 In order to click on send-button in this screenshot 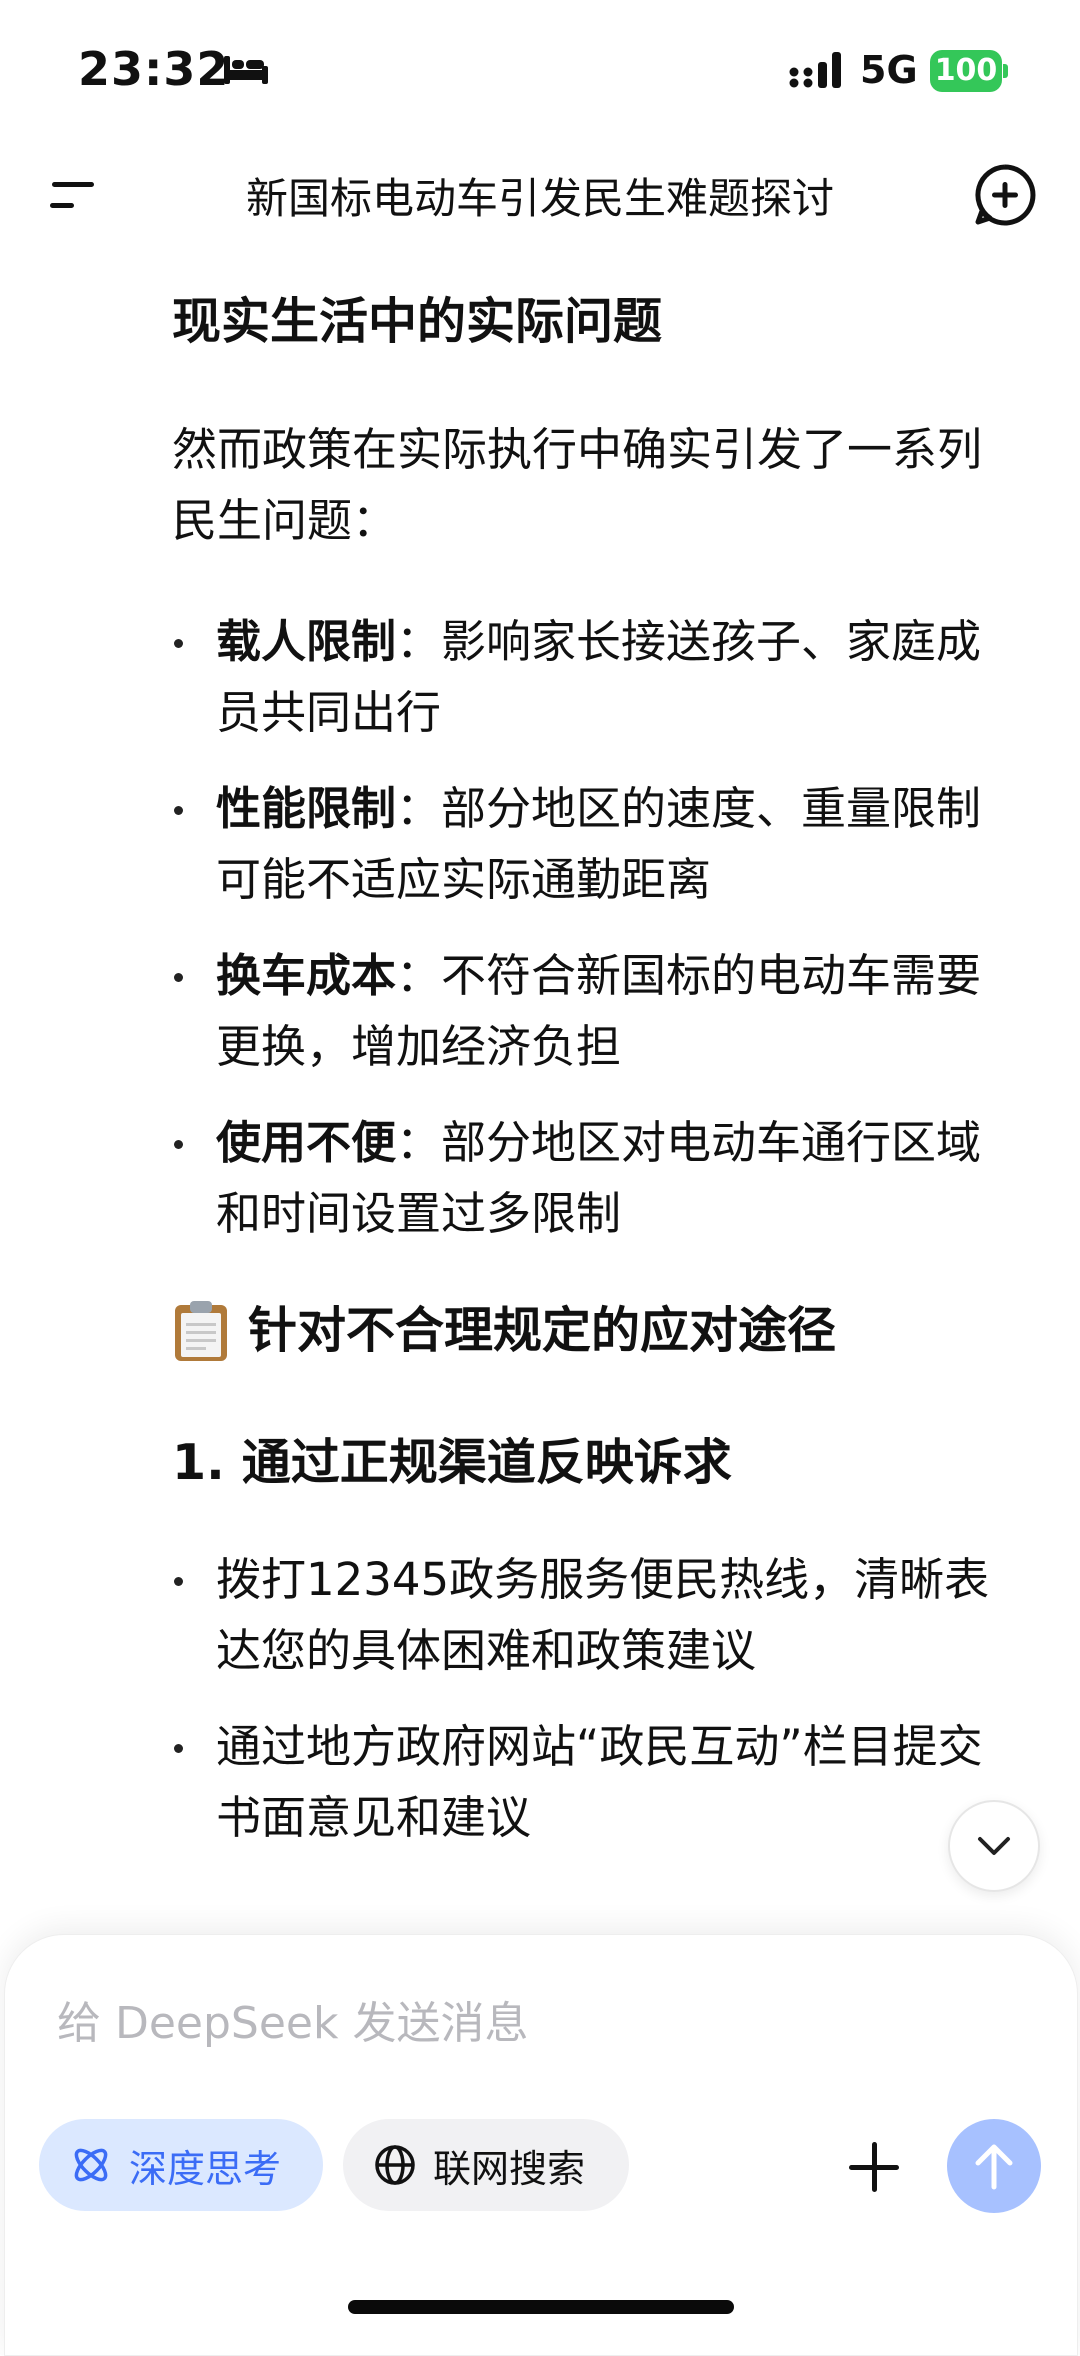, I will do `click(994, 2166)`.